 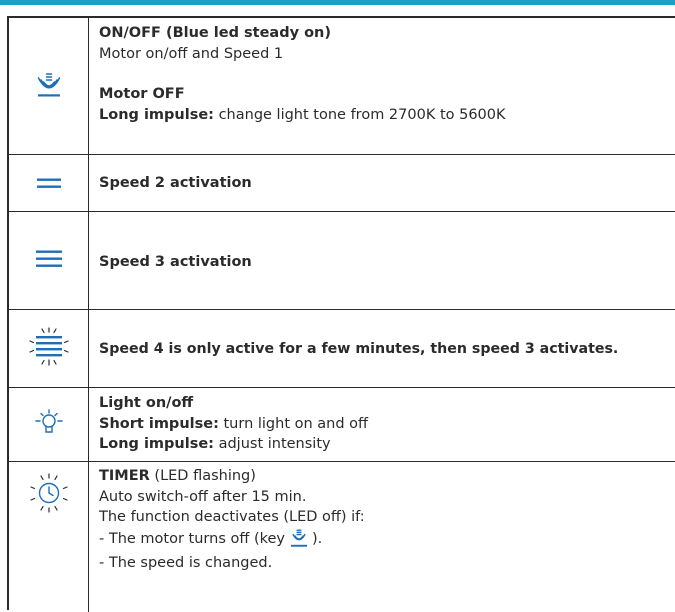 I want to click on text-cell: Speed 2 activation, so click(x=387, y=192).